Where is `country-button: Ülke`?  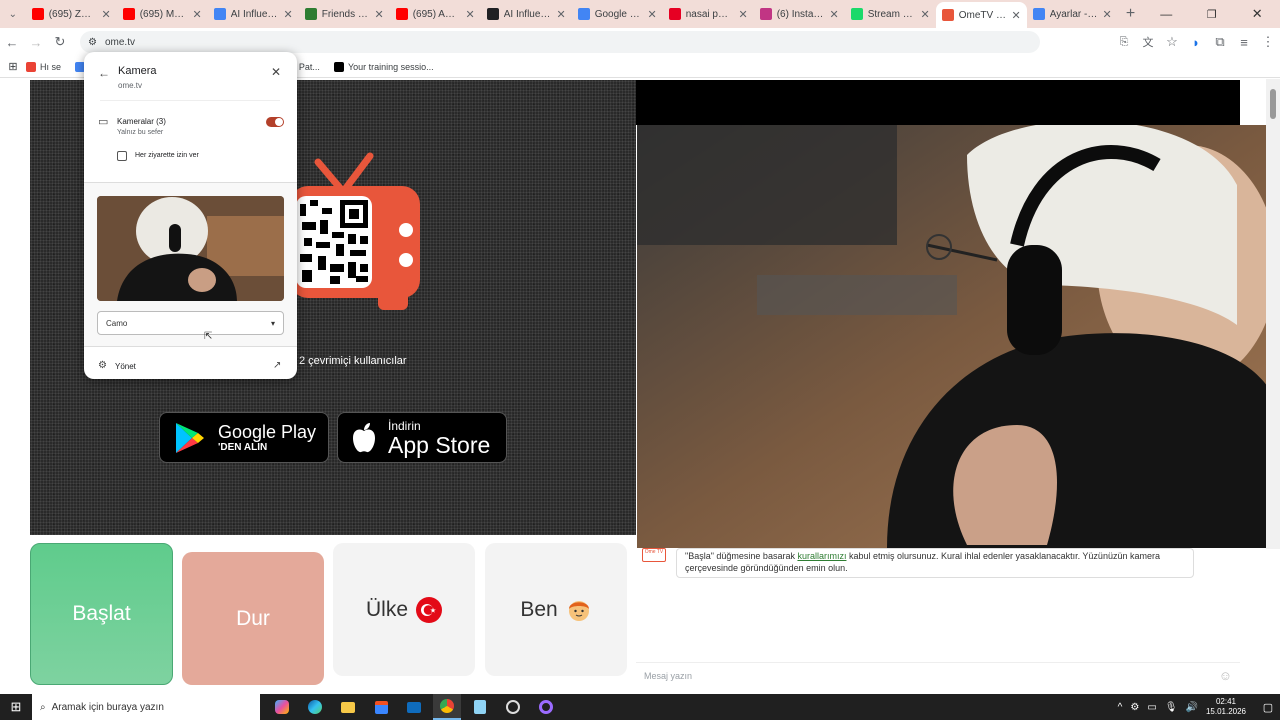
country-button: Ülke is located at coordinates (404, 609).